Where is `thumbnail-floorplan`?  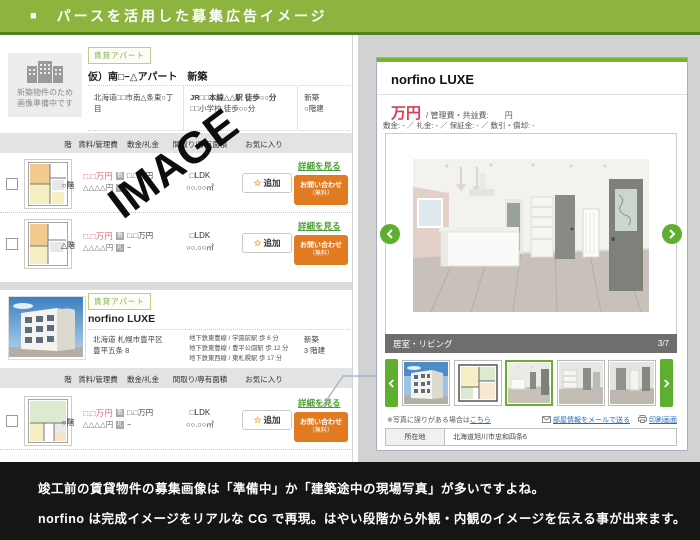 thumbnail-floorplan is located at coordinates (478, 383).